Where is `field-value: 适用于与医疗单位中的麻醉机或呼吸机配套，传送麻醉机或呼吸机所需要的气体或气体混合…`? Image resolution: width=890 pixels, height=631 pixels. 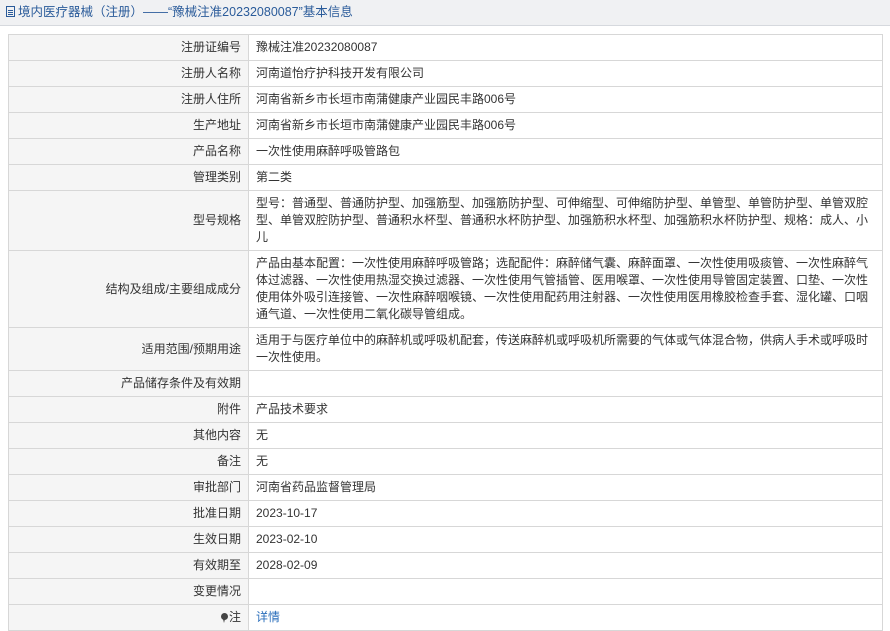
field-value: 适用于与医疗单位中的麻醉机或呼吸机配套，传送麻醉机或呼吸机所需要的气体或气体混合… is located at coordinates (565, 349).